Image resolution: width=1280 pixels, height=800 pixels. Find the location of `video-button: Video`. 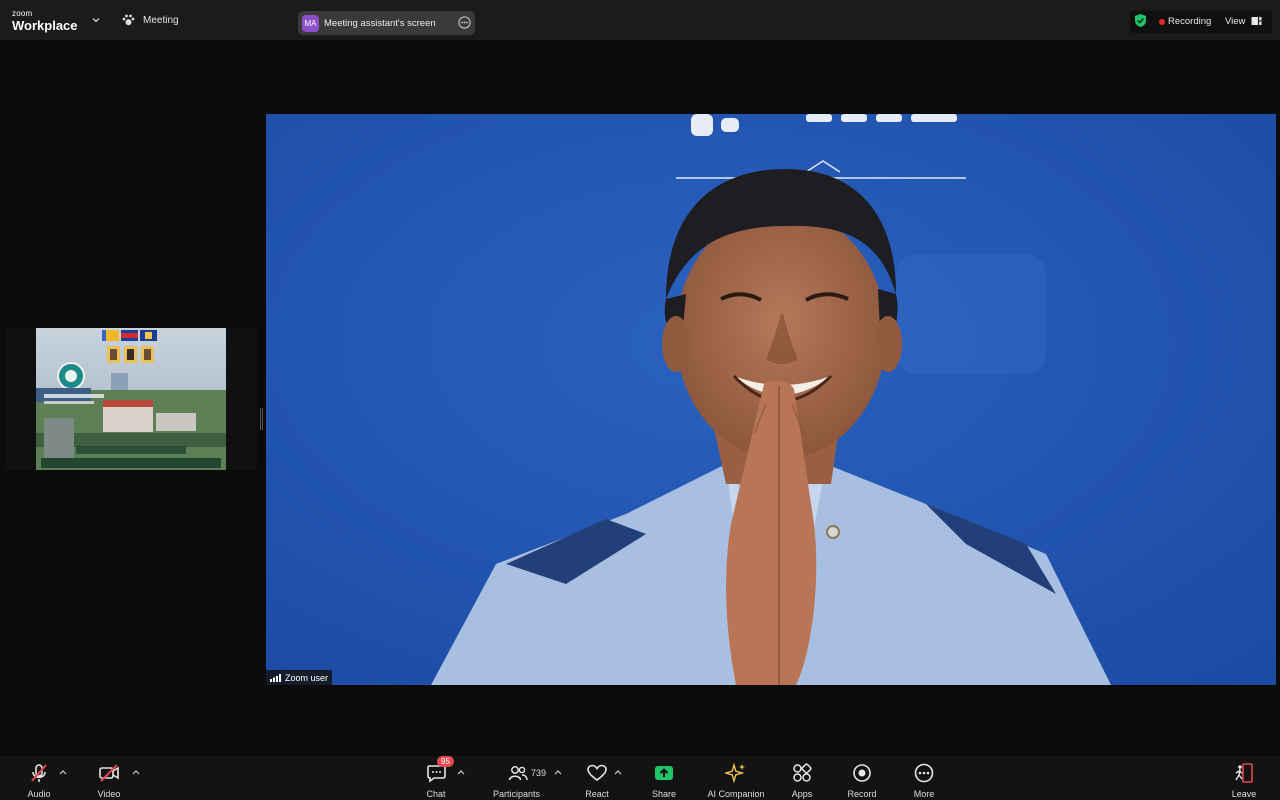

video-button: Video is located at coordinates (109, 778).